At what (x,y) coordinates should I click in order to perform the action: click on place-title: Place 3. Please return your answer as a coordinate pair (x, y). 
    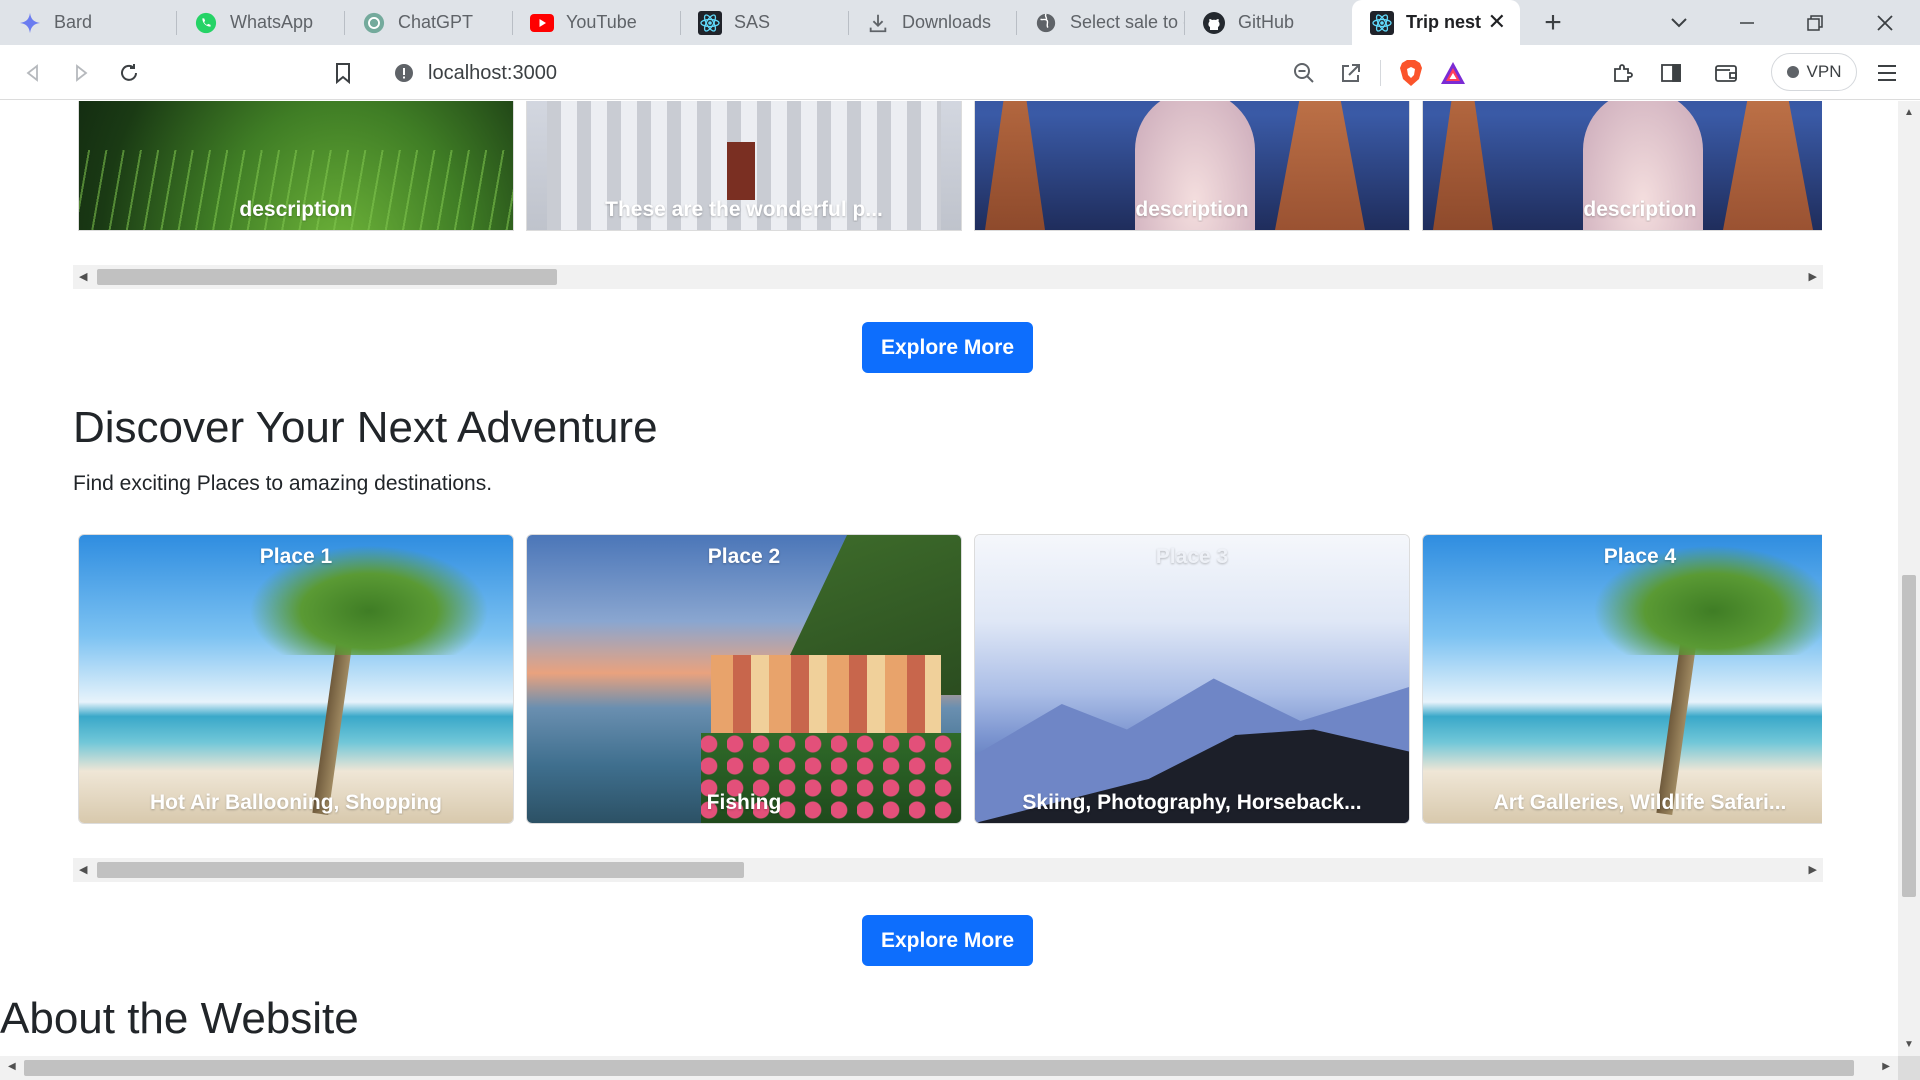
    Looking at the image, I should click on (1192, 556).